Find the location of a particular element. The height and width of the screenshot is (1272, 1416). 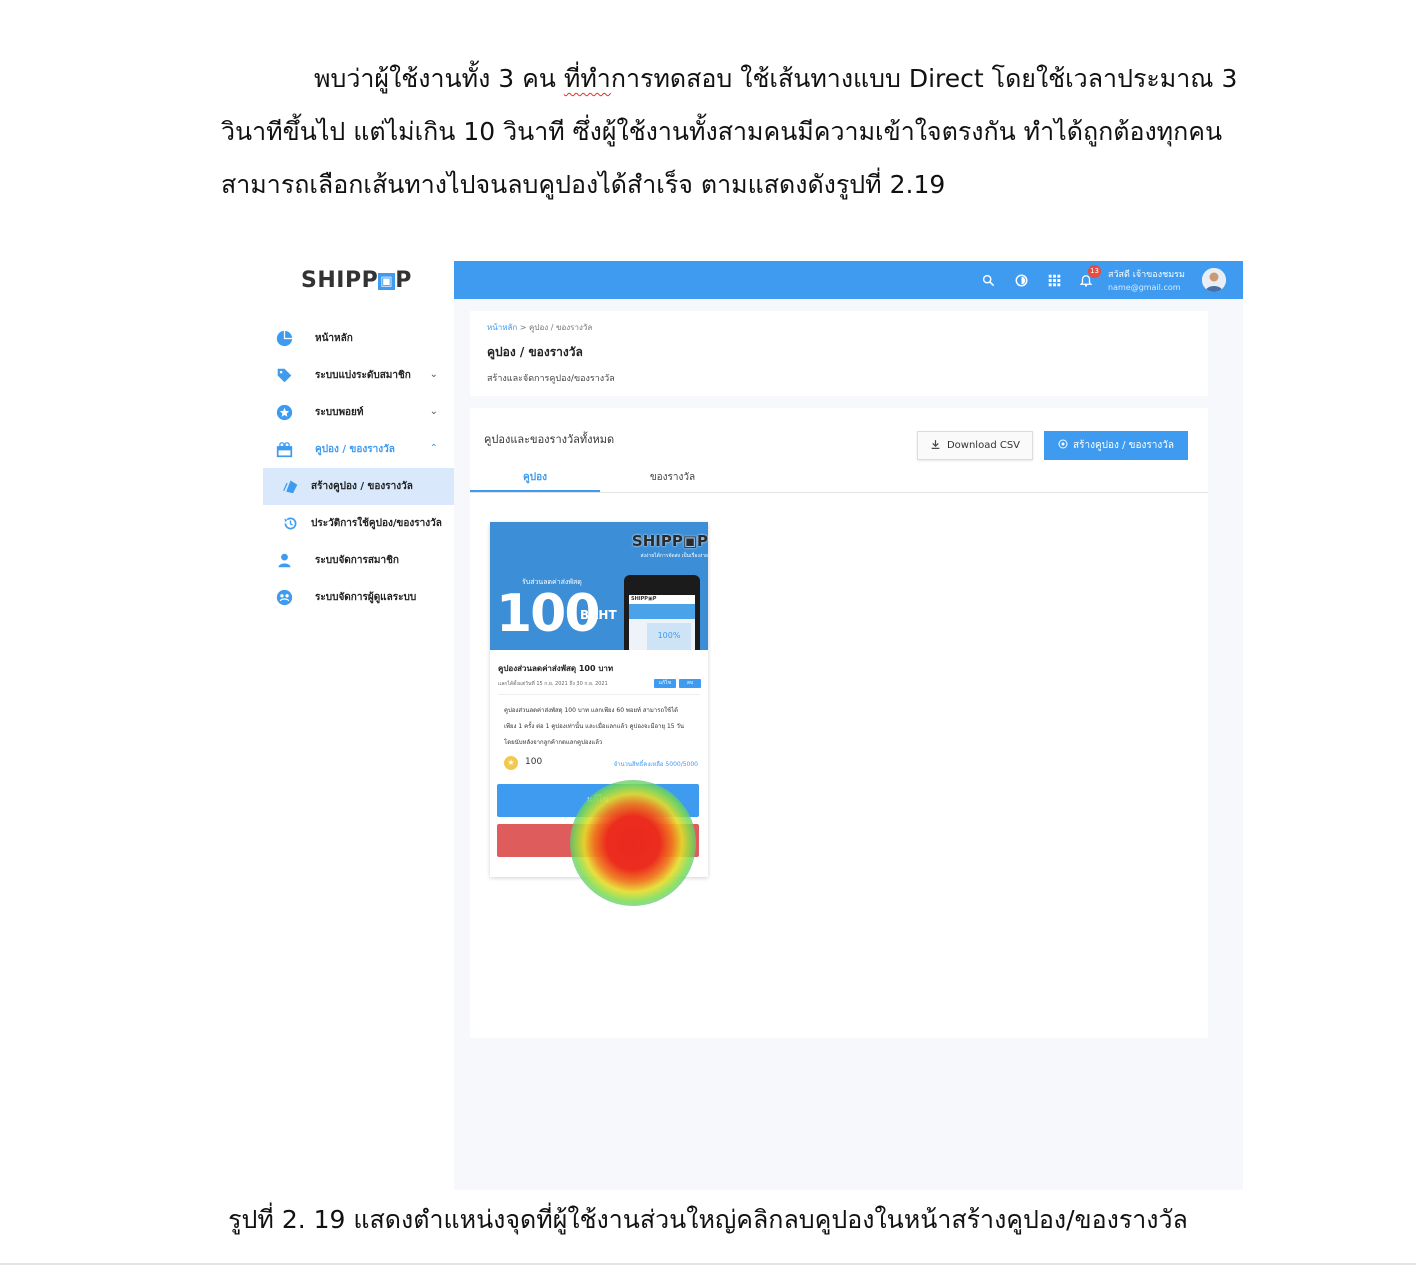

sidebar-item-label: ระบบแบ่งระดับสมาชิก is located at coordinates (363, 375).